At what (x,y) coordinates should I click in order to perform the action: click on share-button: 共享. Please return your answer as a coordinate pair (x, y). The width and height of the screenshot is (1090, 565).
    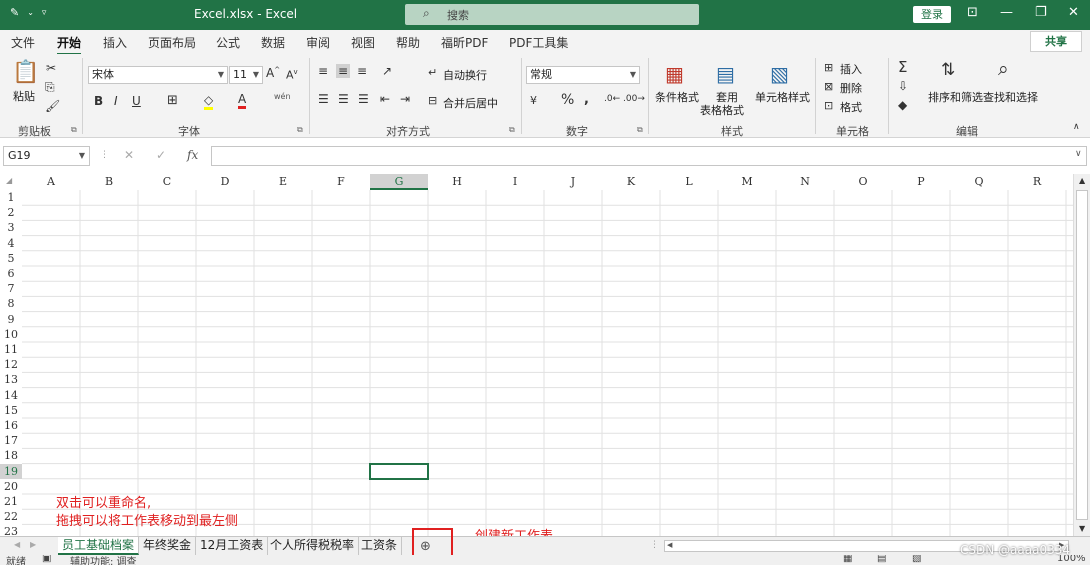
    Looking at the image, I should click on (1056, 41).